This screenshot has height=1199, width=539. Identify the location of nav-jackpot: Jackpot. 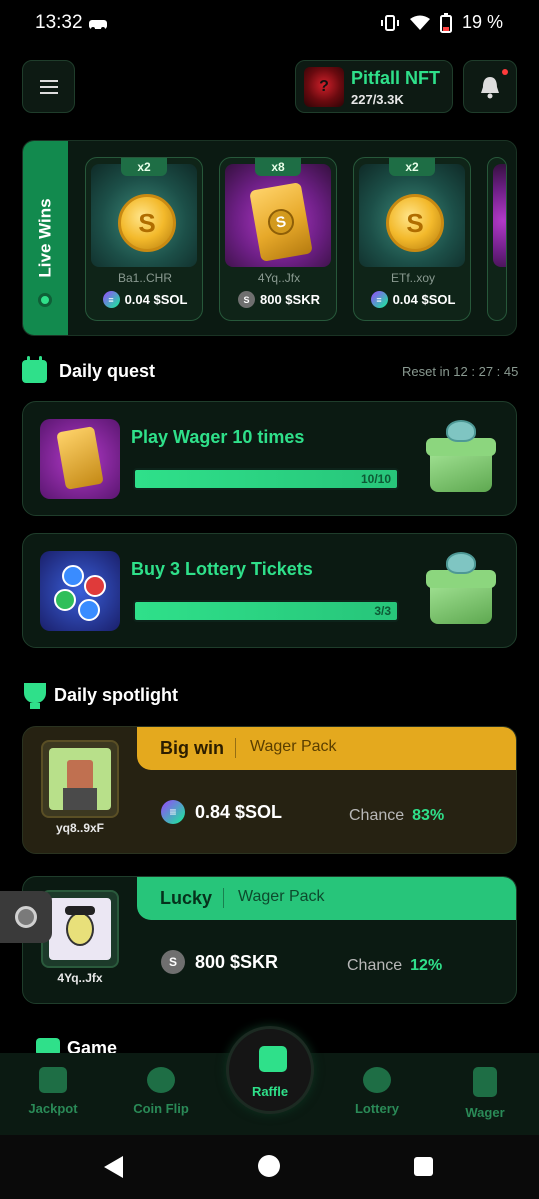
(53, 1091).